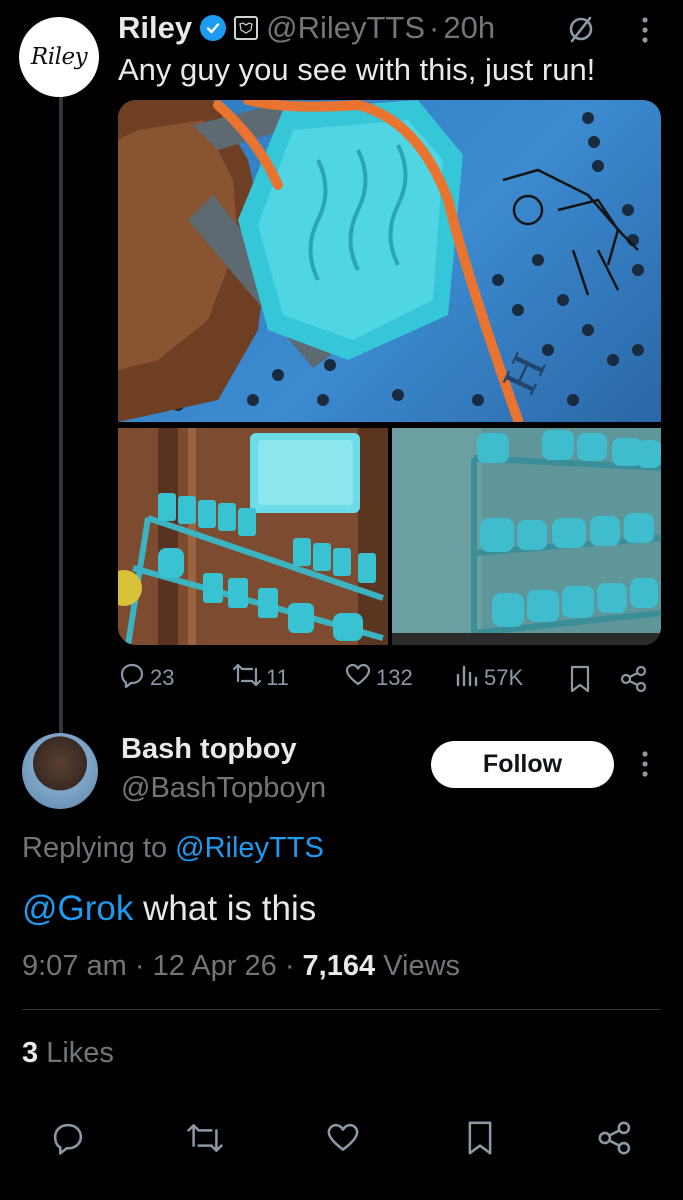  I want to click on reply-text: @Grok what is this, so click(169, 909).